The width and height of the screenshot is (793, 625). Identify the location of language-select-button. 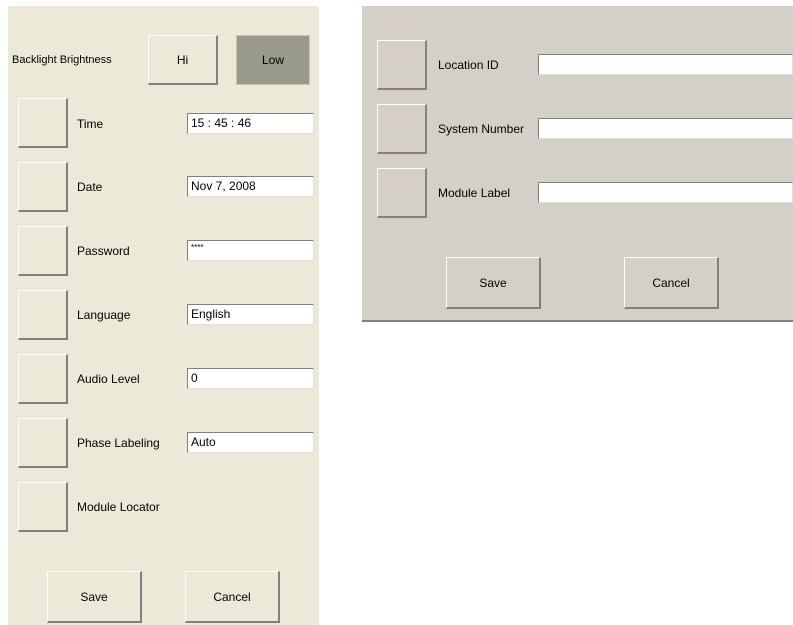
(43, 315).